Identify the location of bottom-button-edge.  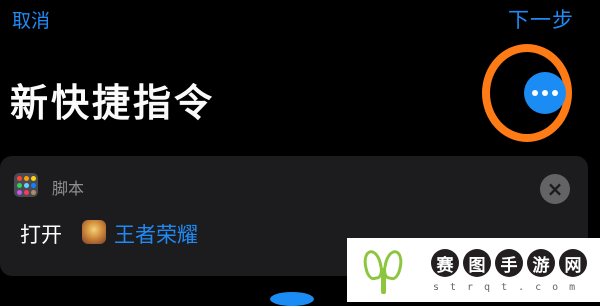
(292, 299).